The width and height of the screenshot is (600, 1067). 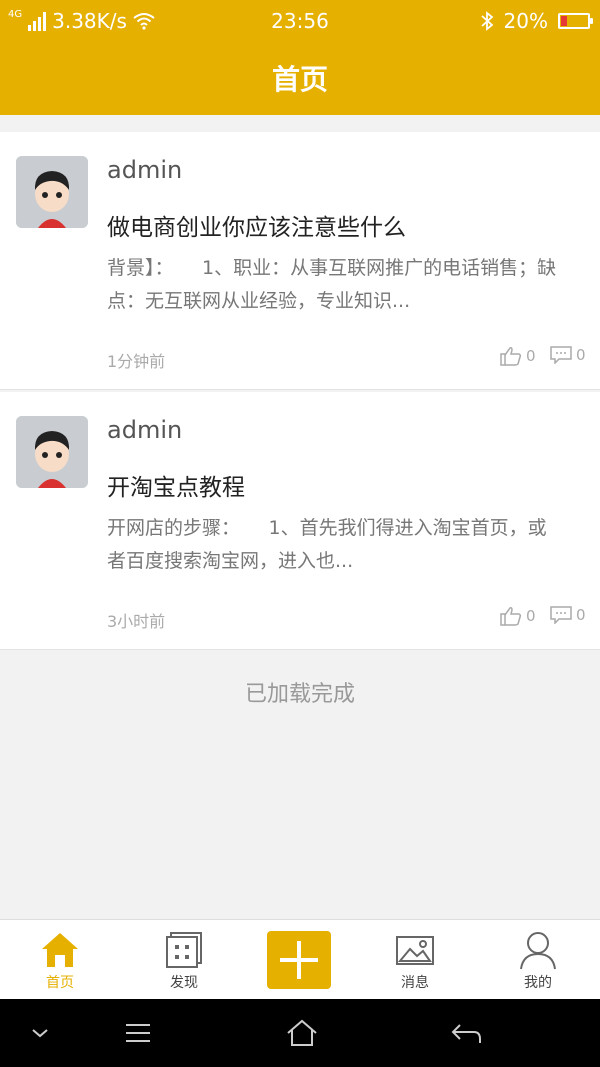 I want to click on plus-icon, so click(x=299, y=960).